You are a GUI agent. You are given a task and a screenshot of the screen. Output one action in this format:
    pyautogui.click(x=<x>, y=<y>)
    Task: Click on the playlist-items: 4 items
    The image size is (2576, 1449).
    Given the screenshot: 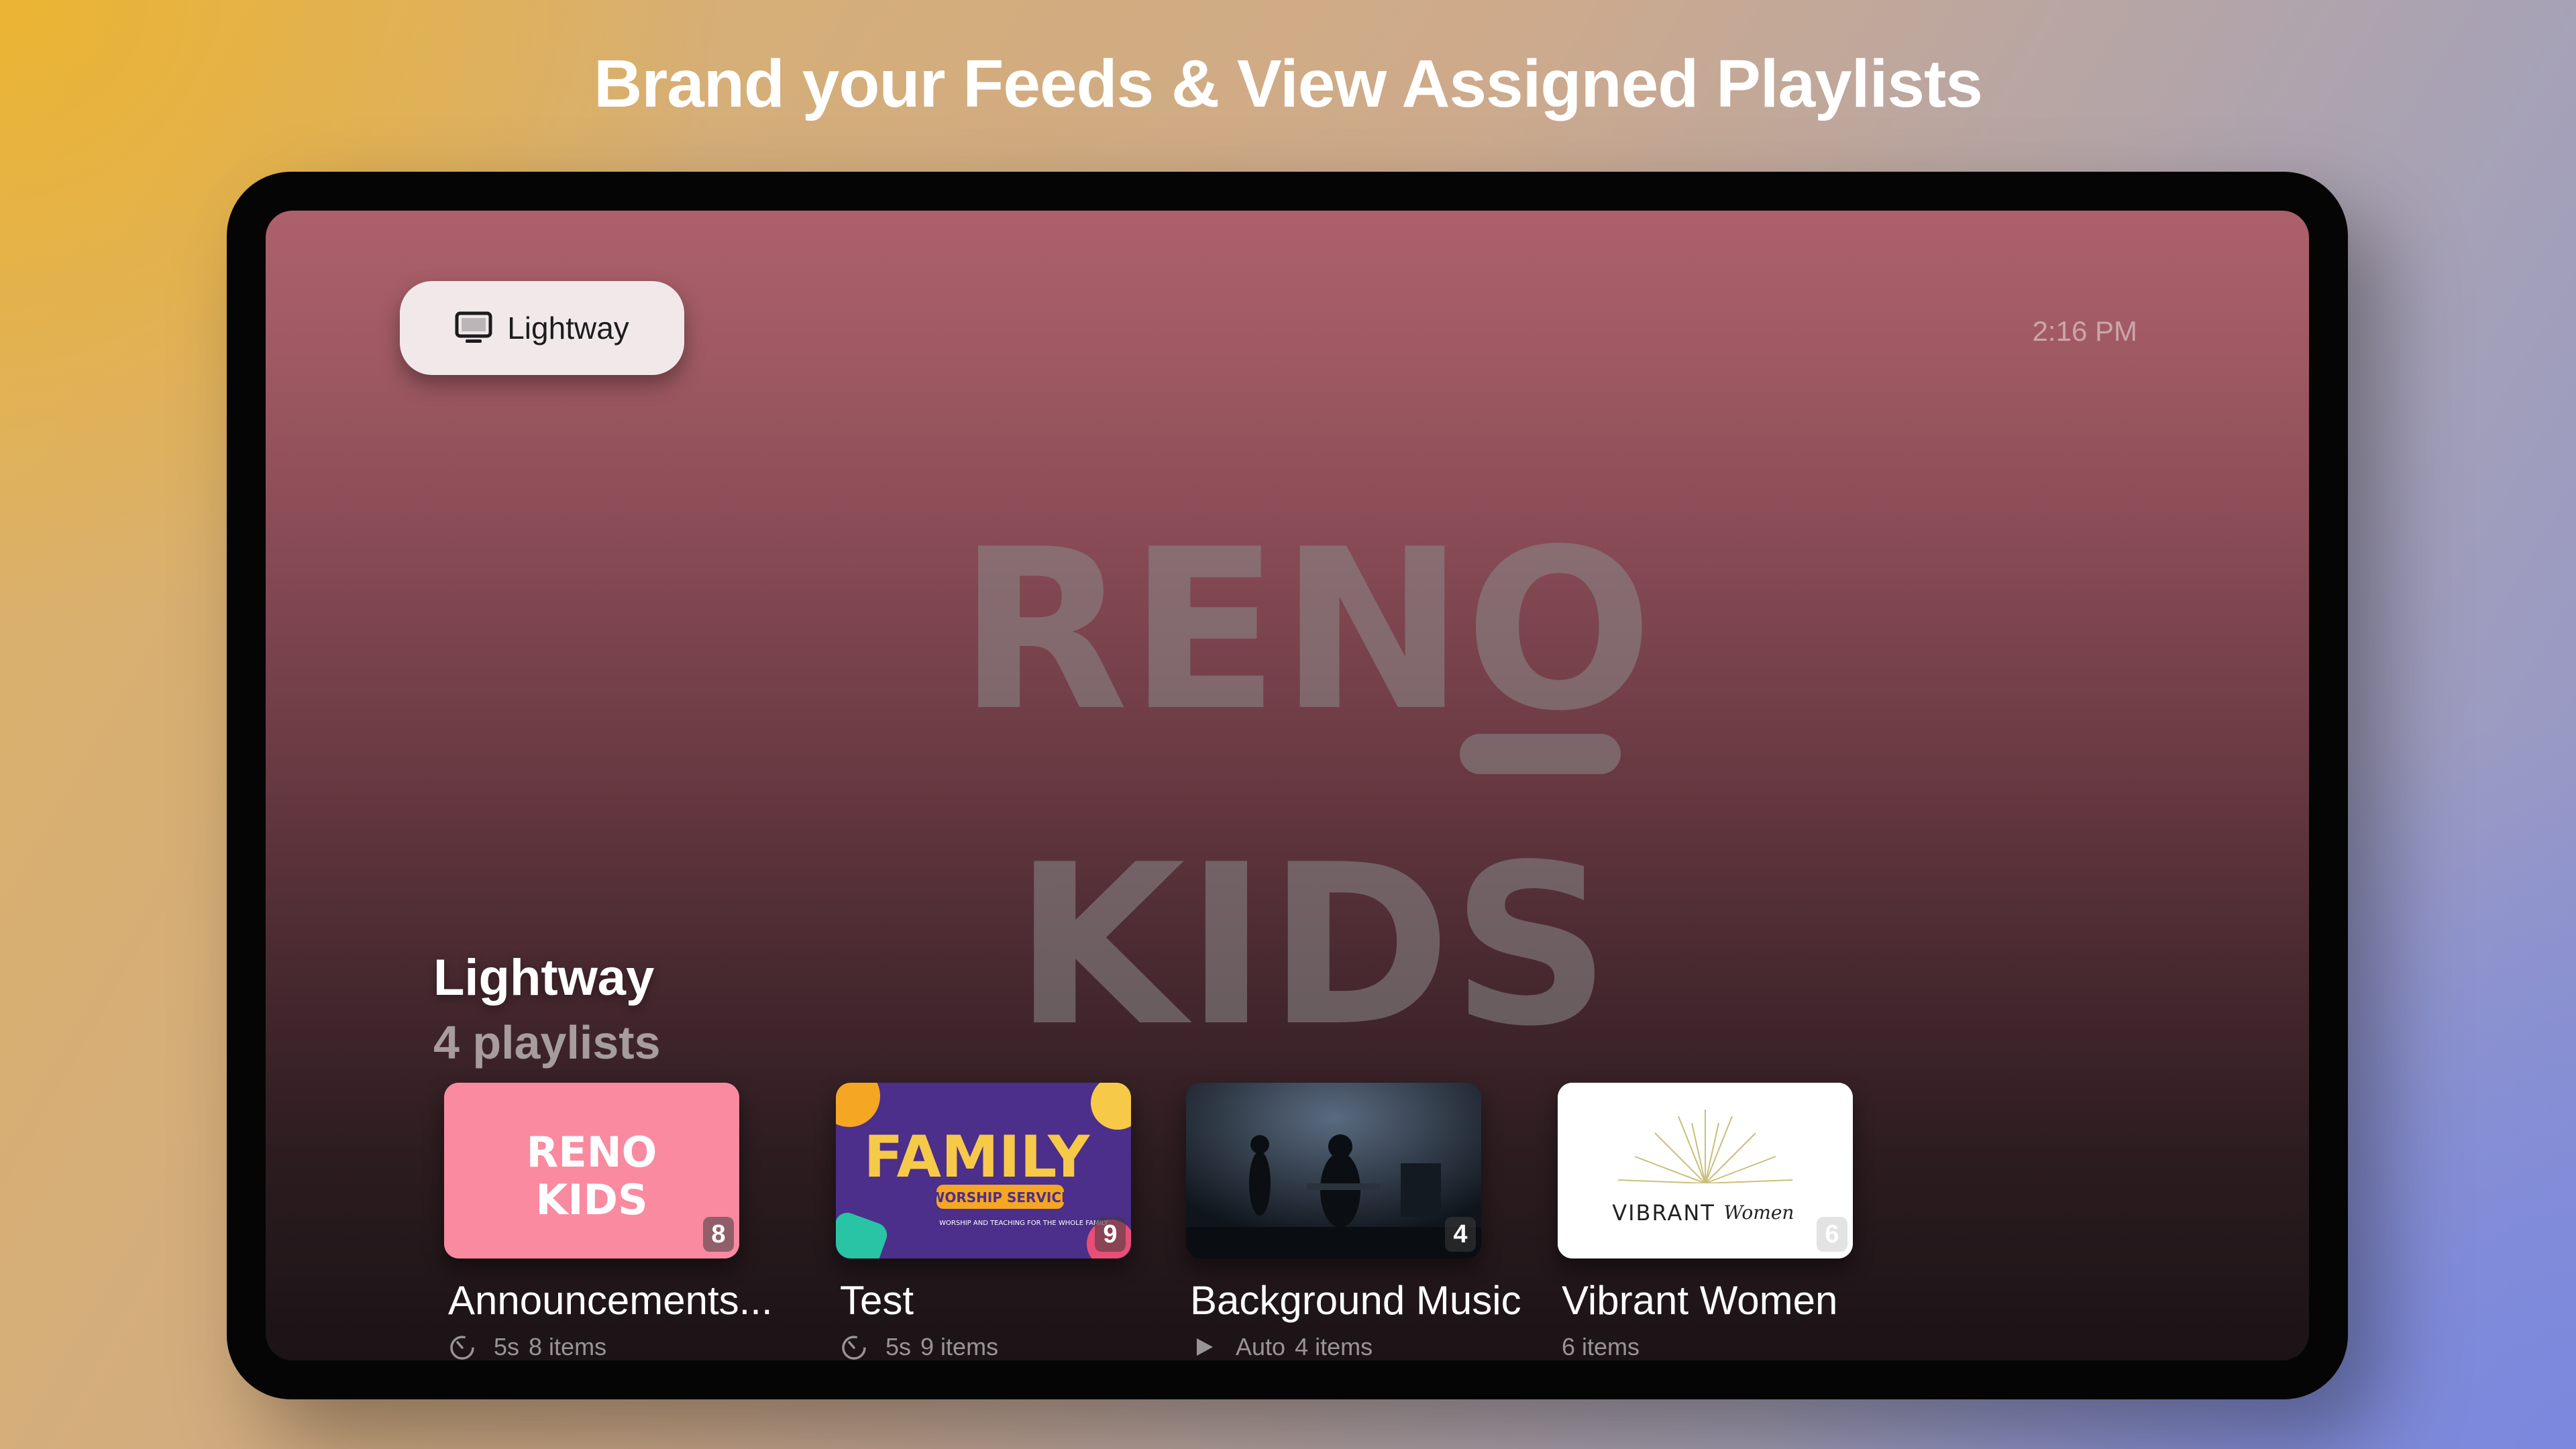 What is the action you would take?
    pyautogui.click(x=1334, y=1346)
    